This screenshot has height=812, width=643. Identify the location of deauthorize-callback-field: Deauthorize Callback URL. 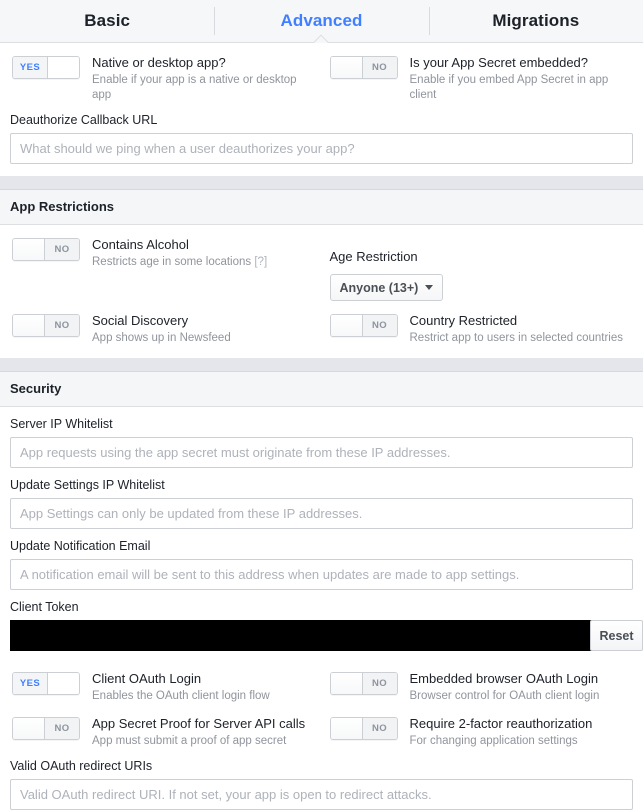
(321, 133).